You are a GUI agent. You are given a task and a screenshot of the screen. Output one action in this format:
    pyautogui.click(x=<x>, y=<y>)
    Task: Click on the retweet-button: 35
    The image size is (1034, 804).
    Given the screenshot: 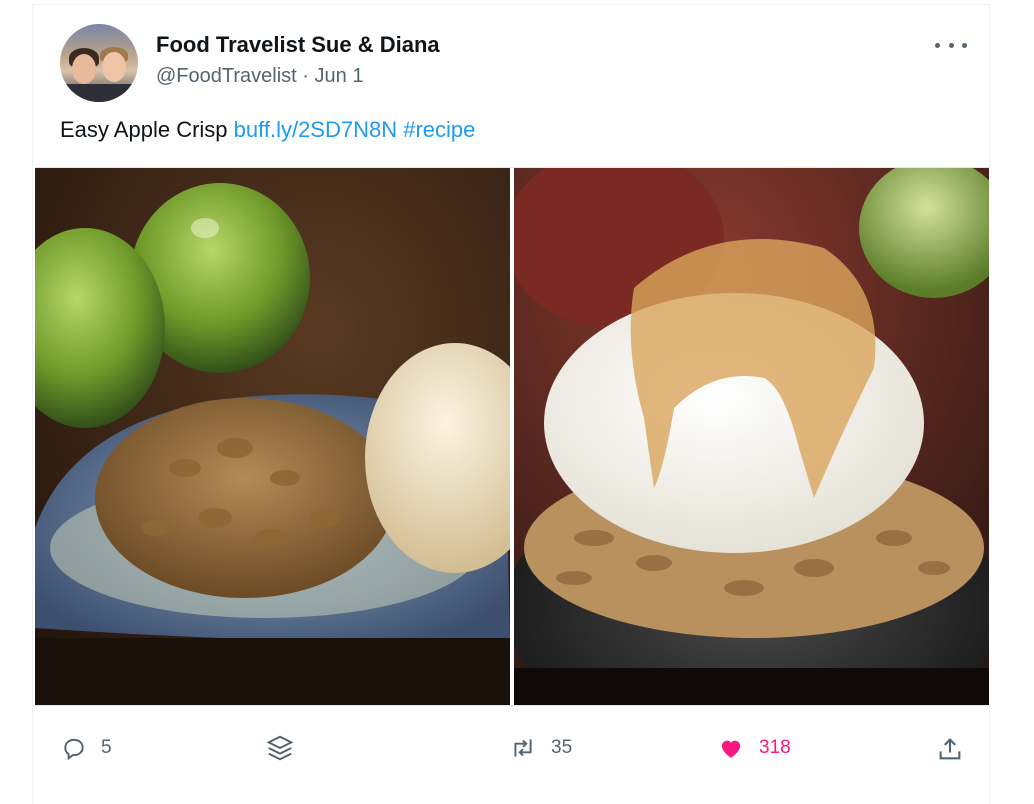 What is the action you would take?
    pyautogui.click(x=540, y=748)
    